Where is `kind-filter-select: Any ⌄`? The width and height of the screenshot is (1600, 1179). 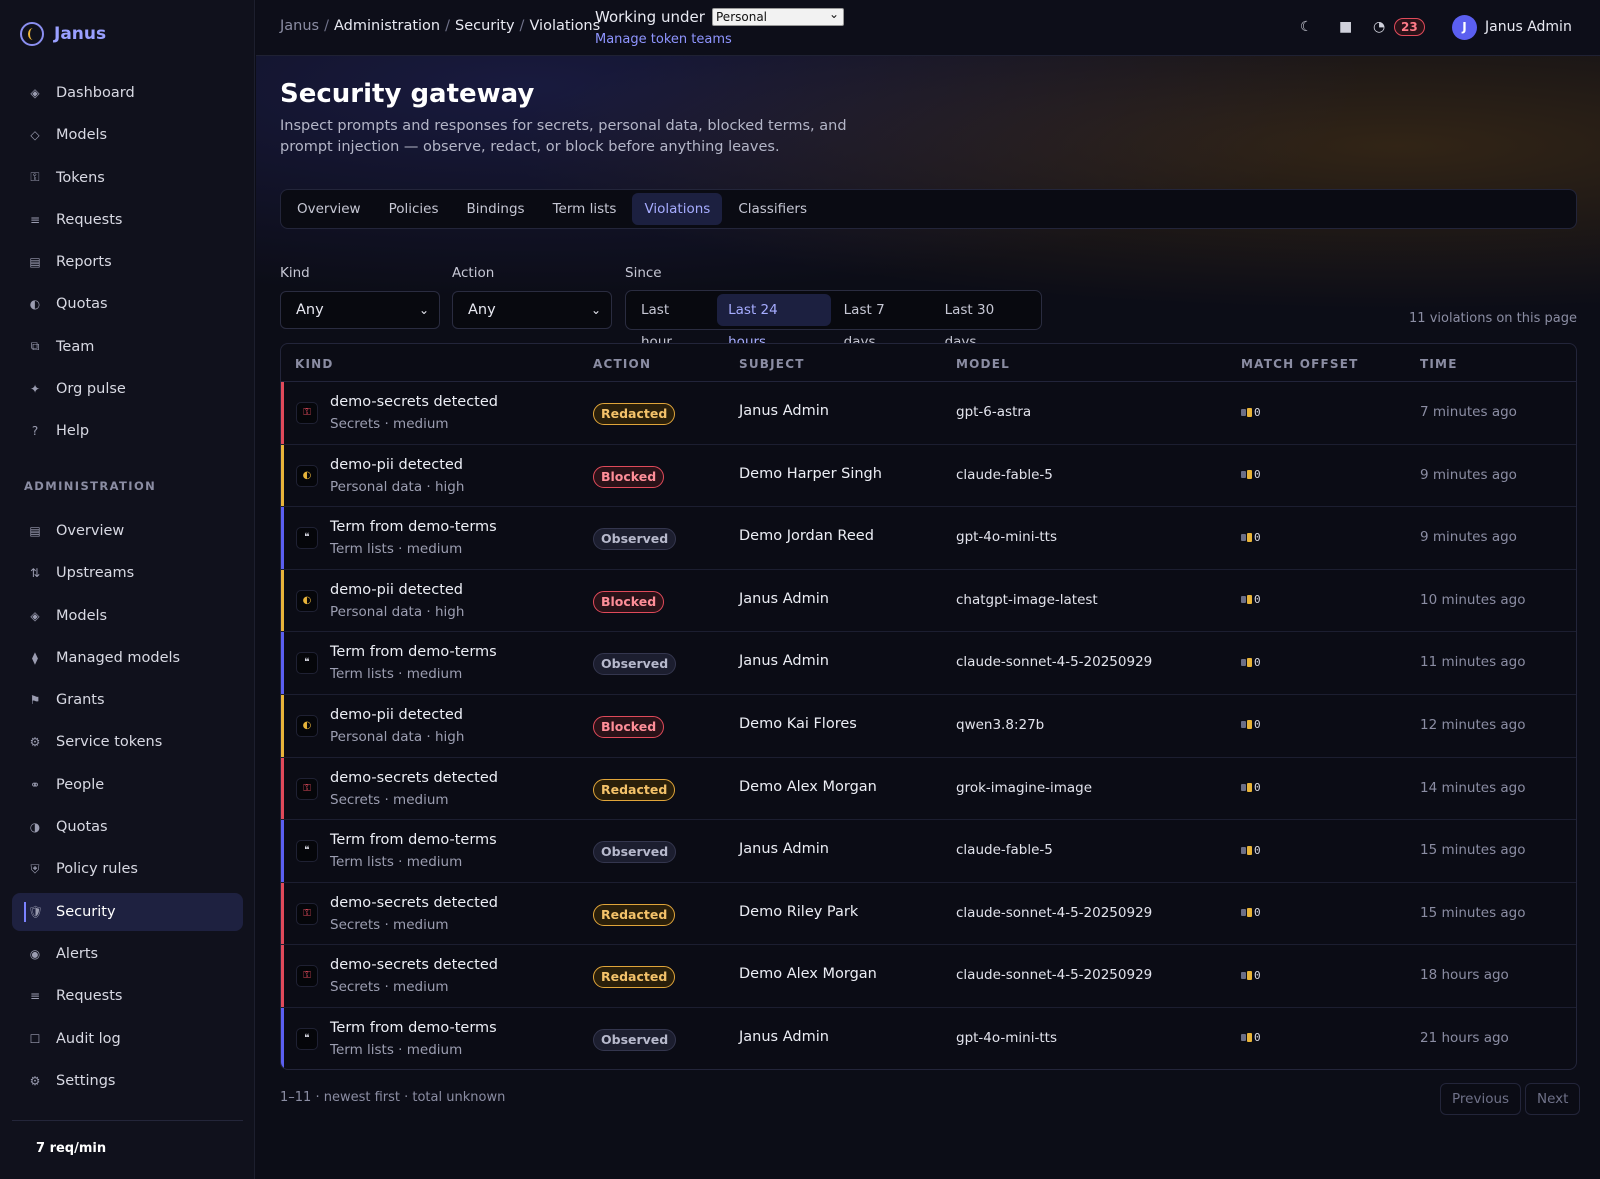
kind-filter-select: Any ⌄ is located at coordinates (360, 310).